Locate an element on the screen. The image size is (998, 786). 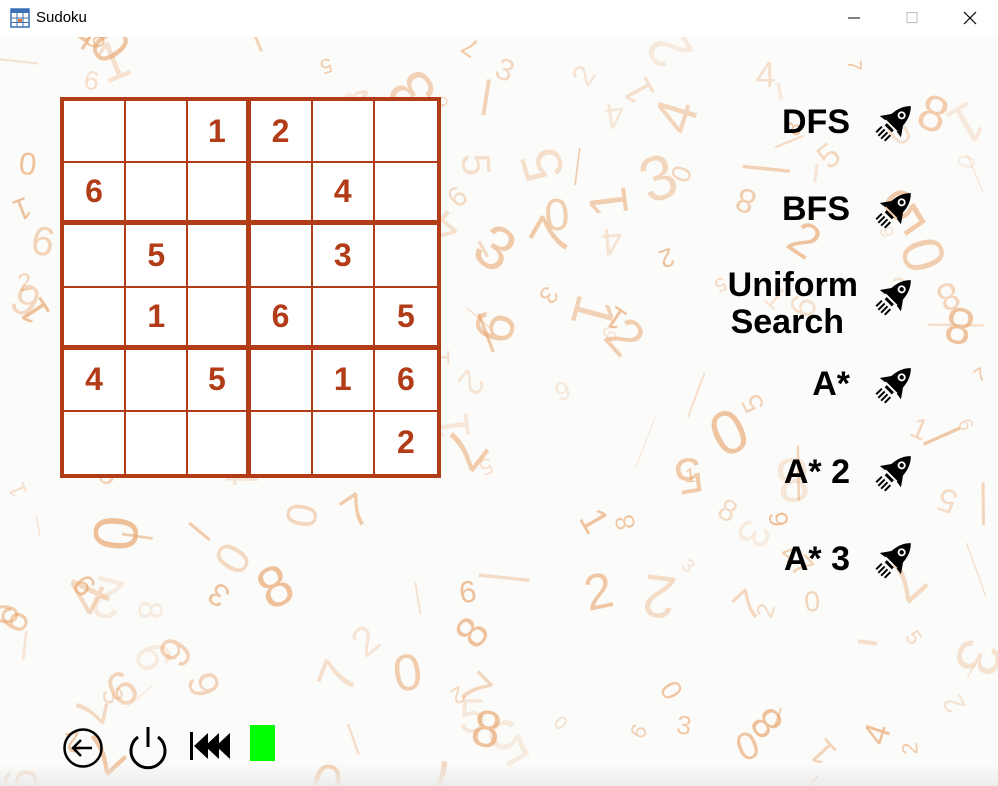
a-star-3-label: A* 3 is located at coordinates (816, 559).